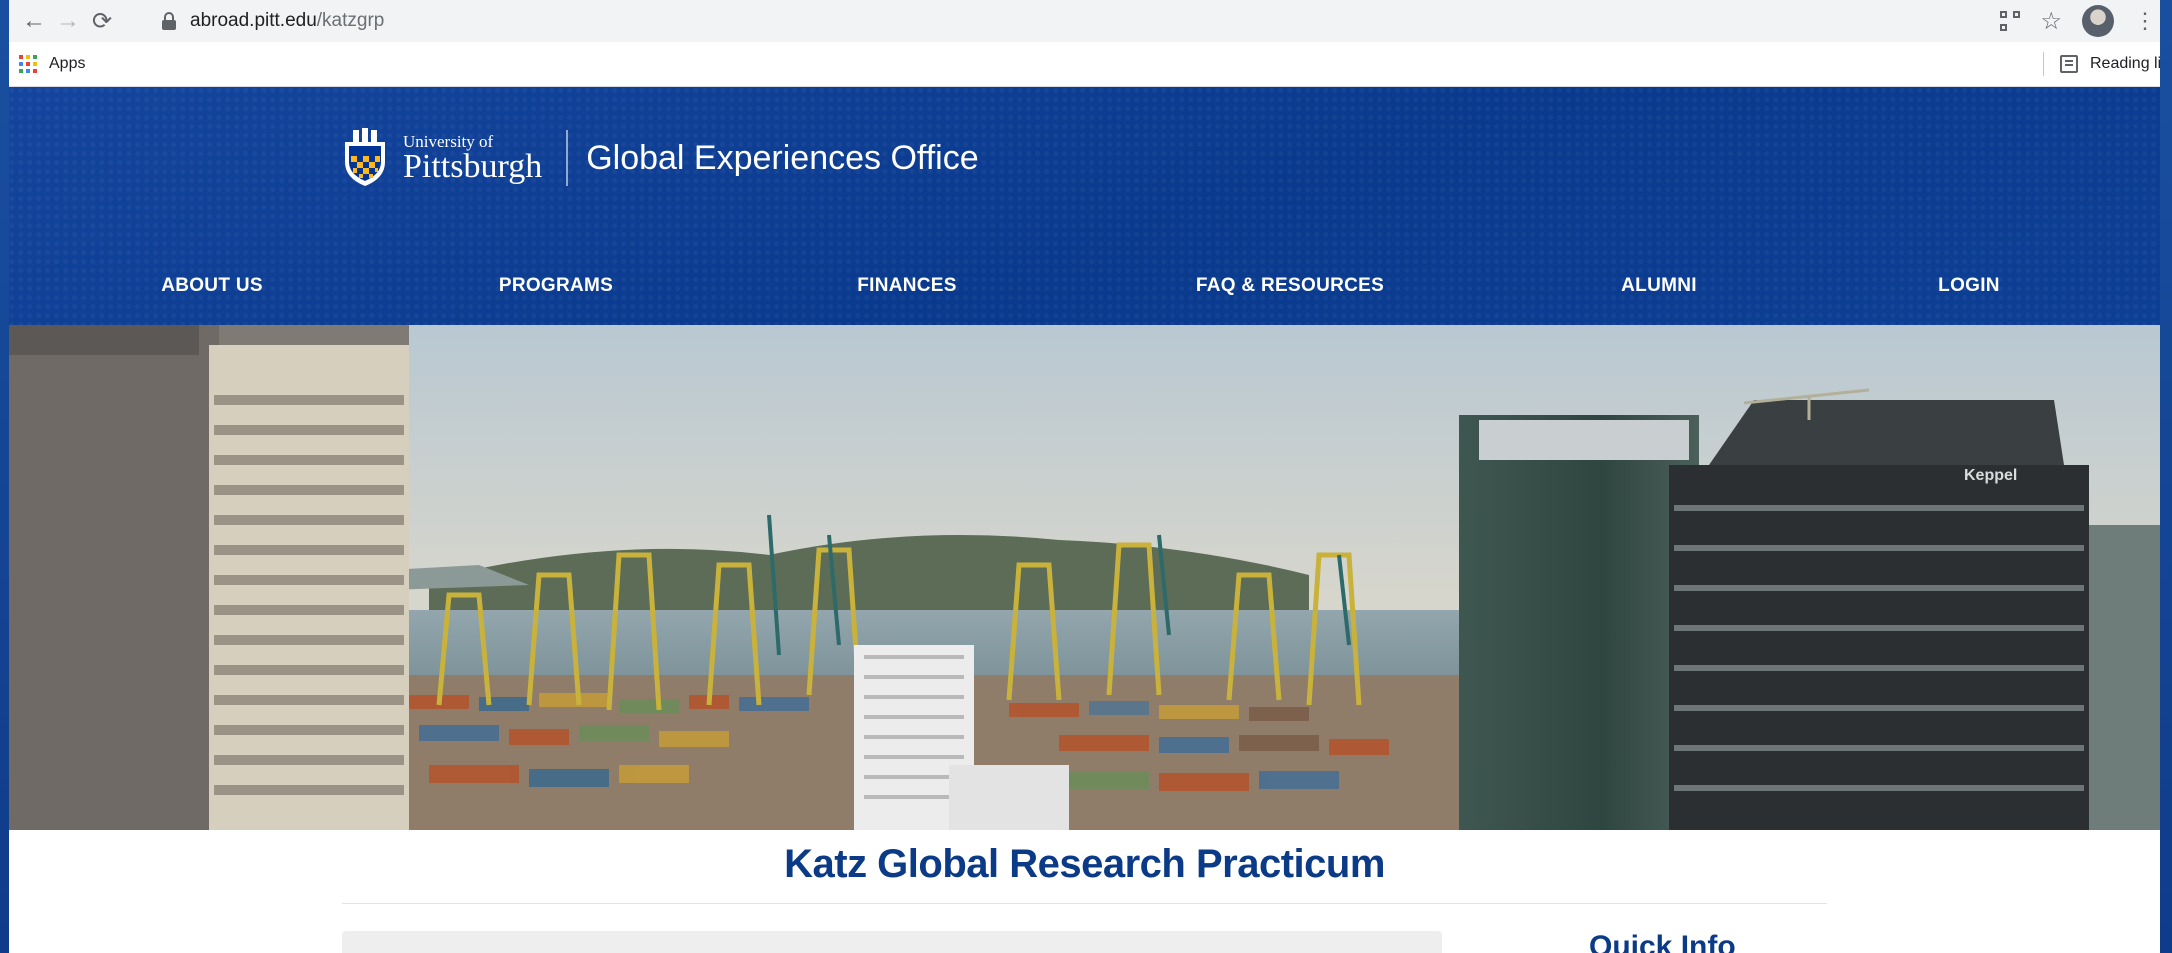  Describe the element at coordinates (1969, 286) in the screenshot. I see `nav-login: LOGIN` at that location.